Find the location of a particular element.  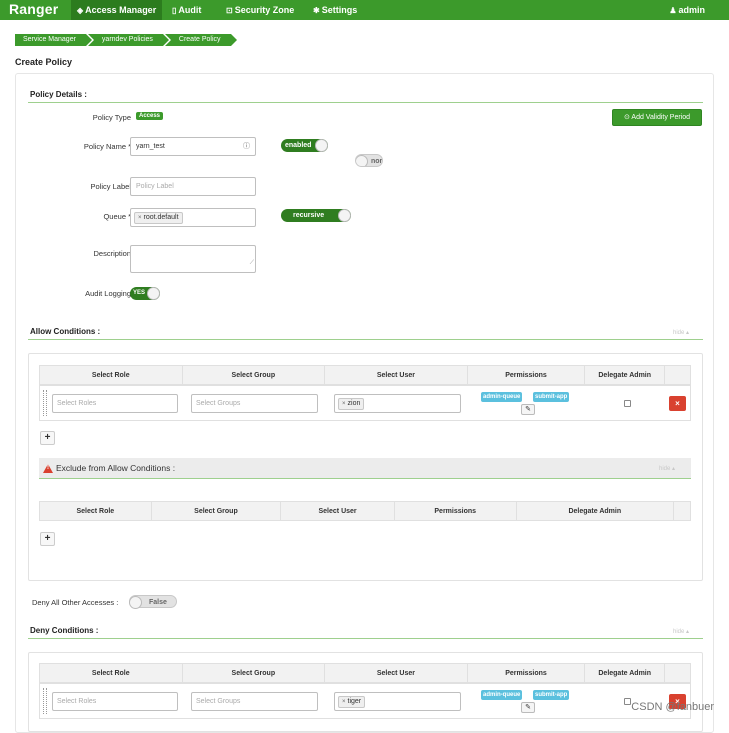

policy-name-input: yarn_test ⓘ is located at coordinates (193, 146).